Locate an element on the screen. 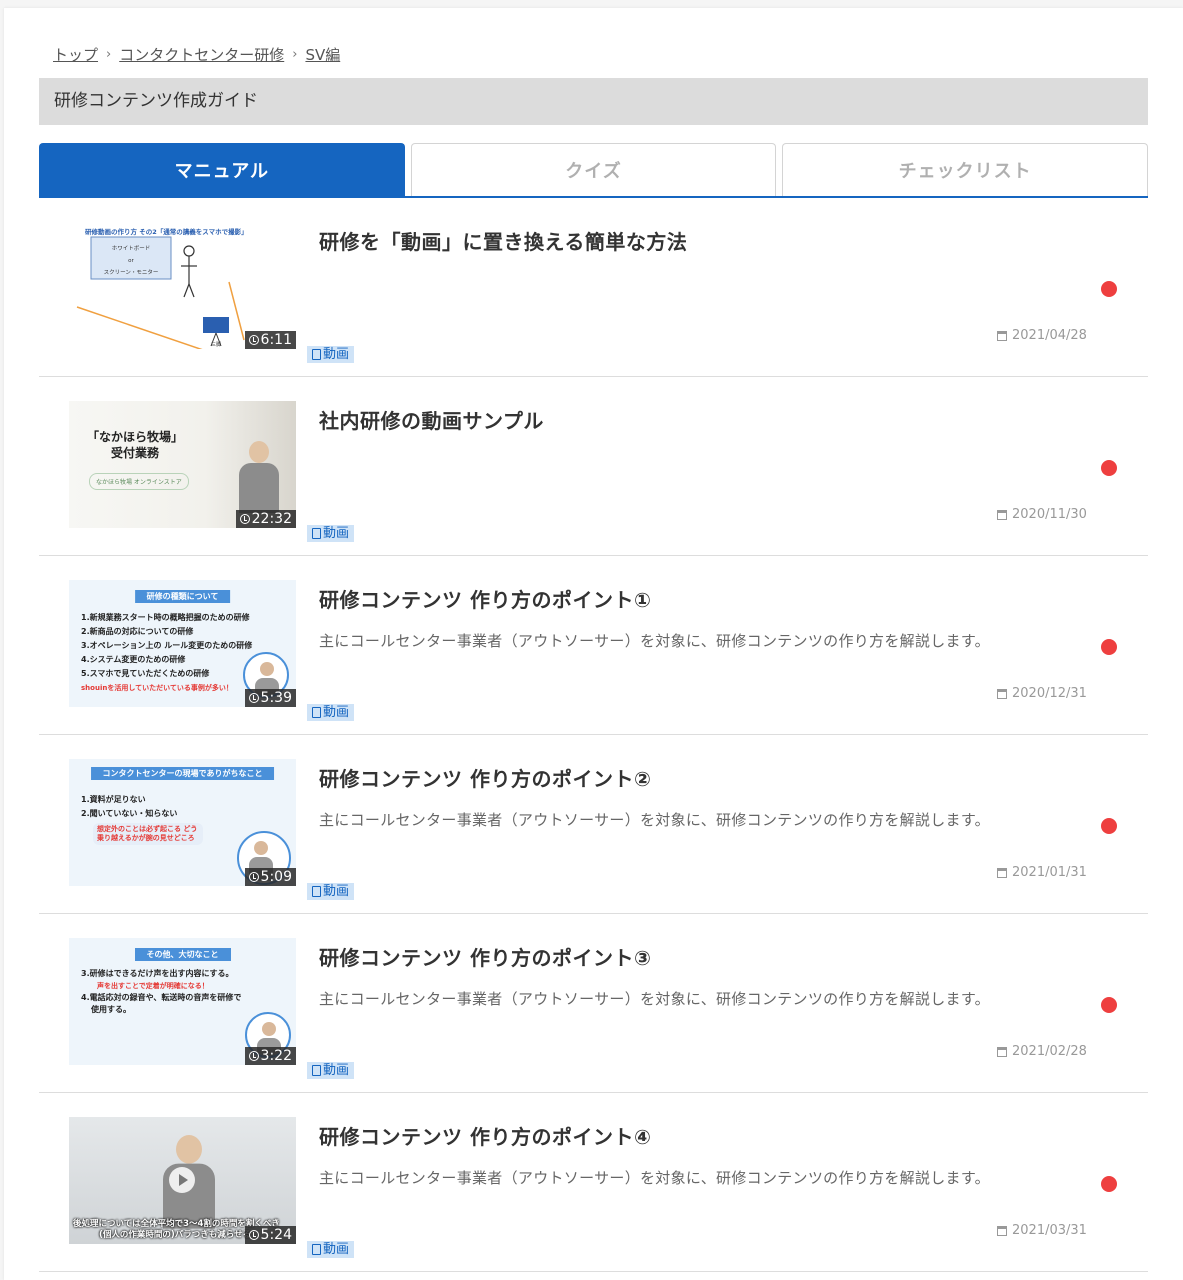  thumbnail-highlight: shouinを活用していただいている事例が多い！ is located at coordinates (157, 688).